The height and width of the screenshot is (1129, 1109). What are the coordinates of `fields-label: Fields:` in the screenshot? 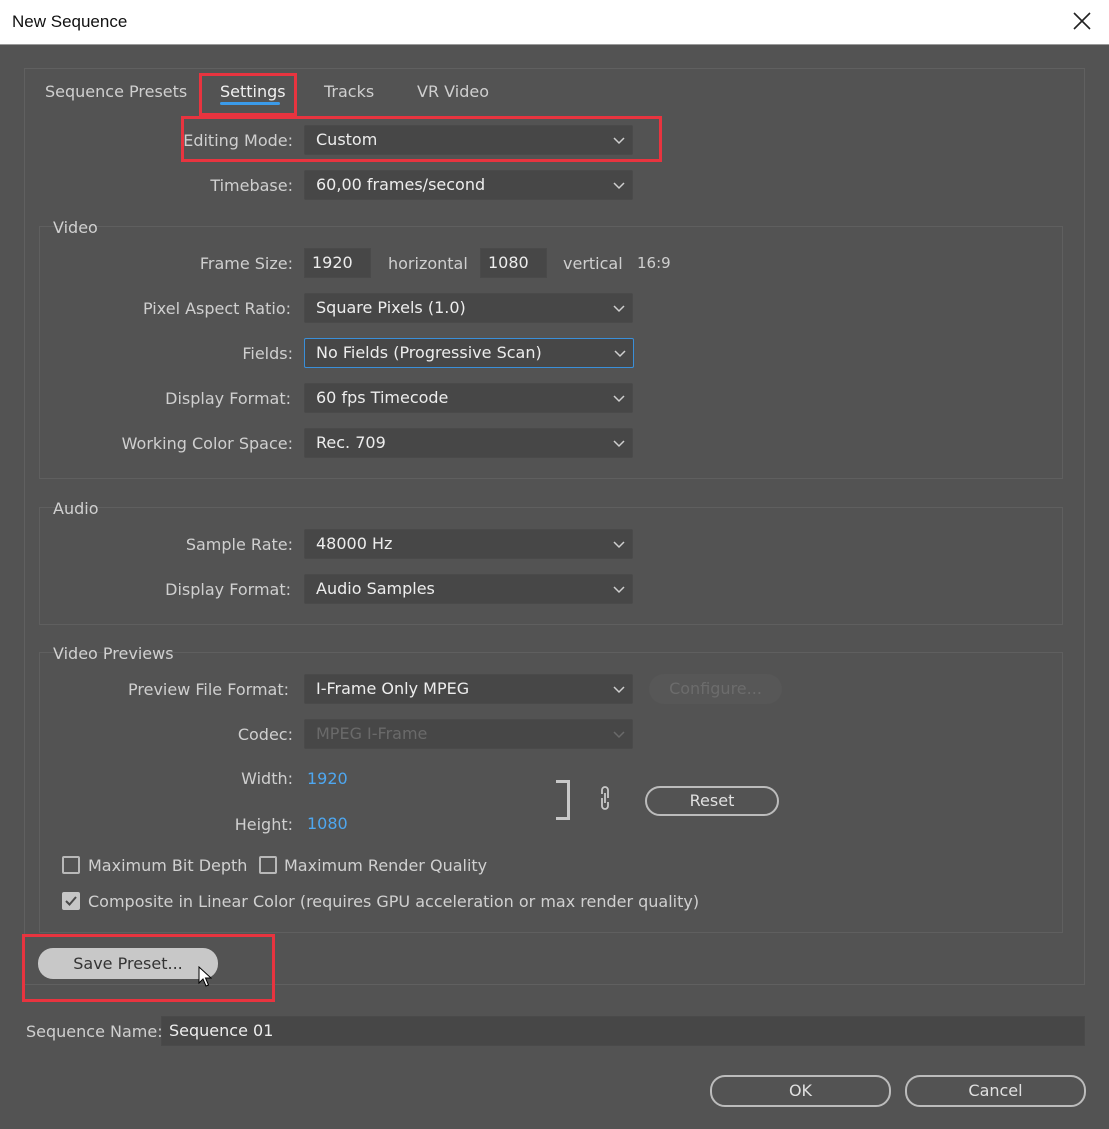 It's located at (267, 353).